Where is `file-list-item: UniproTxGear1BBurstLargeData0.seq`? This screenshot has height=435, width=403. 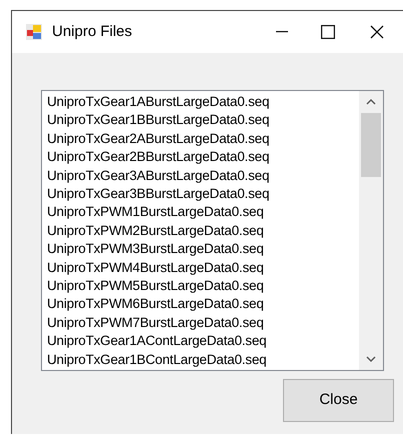 file-list-item: UniproTxGear1BBurstLargeData0.seq is located at coordinates (158, 120).